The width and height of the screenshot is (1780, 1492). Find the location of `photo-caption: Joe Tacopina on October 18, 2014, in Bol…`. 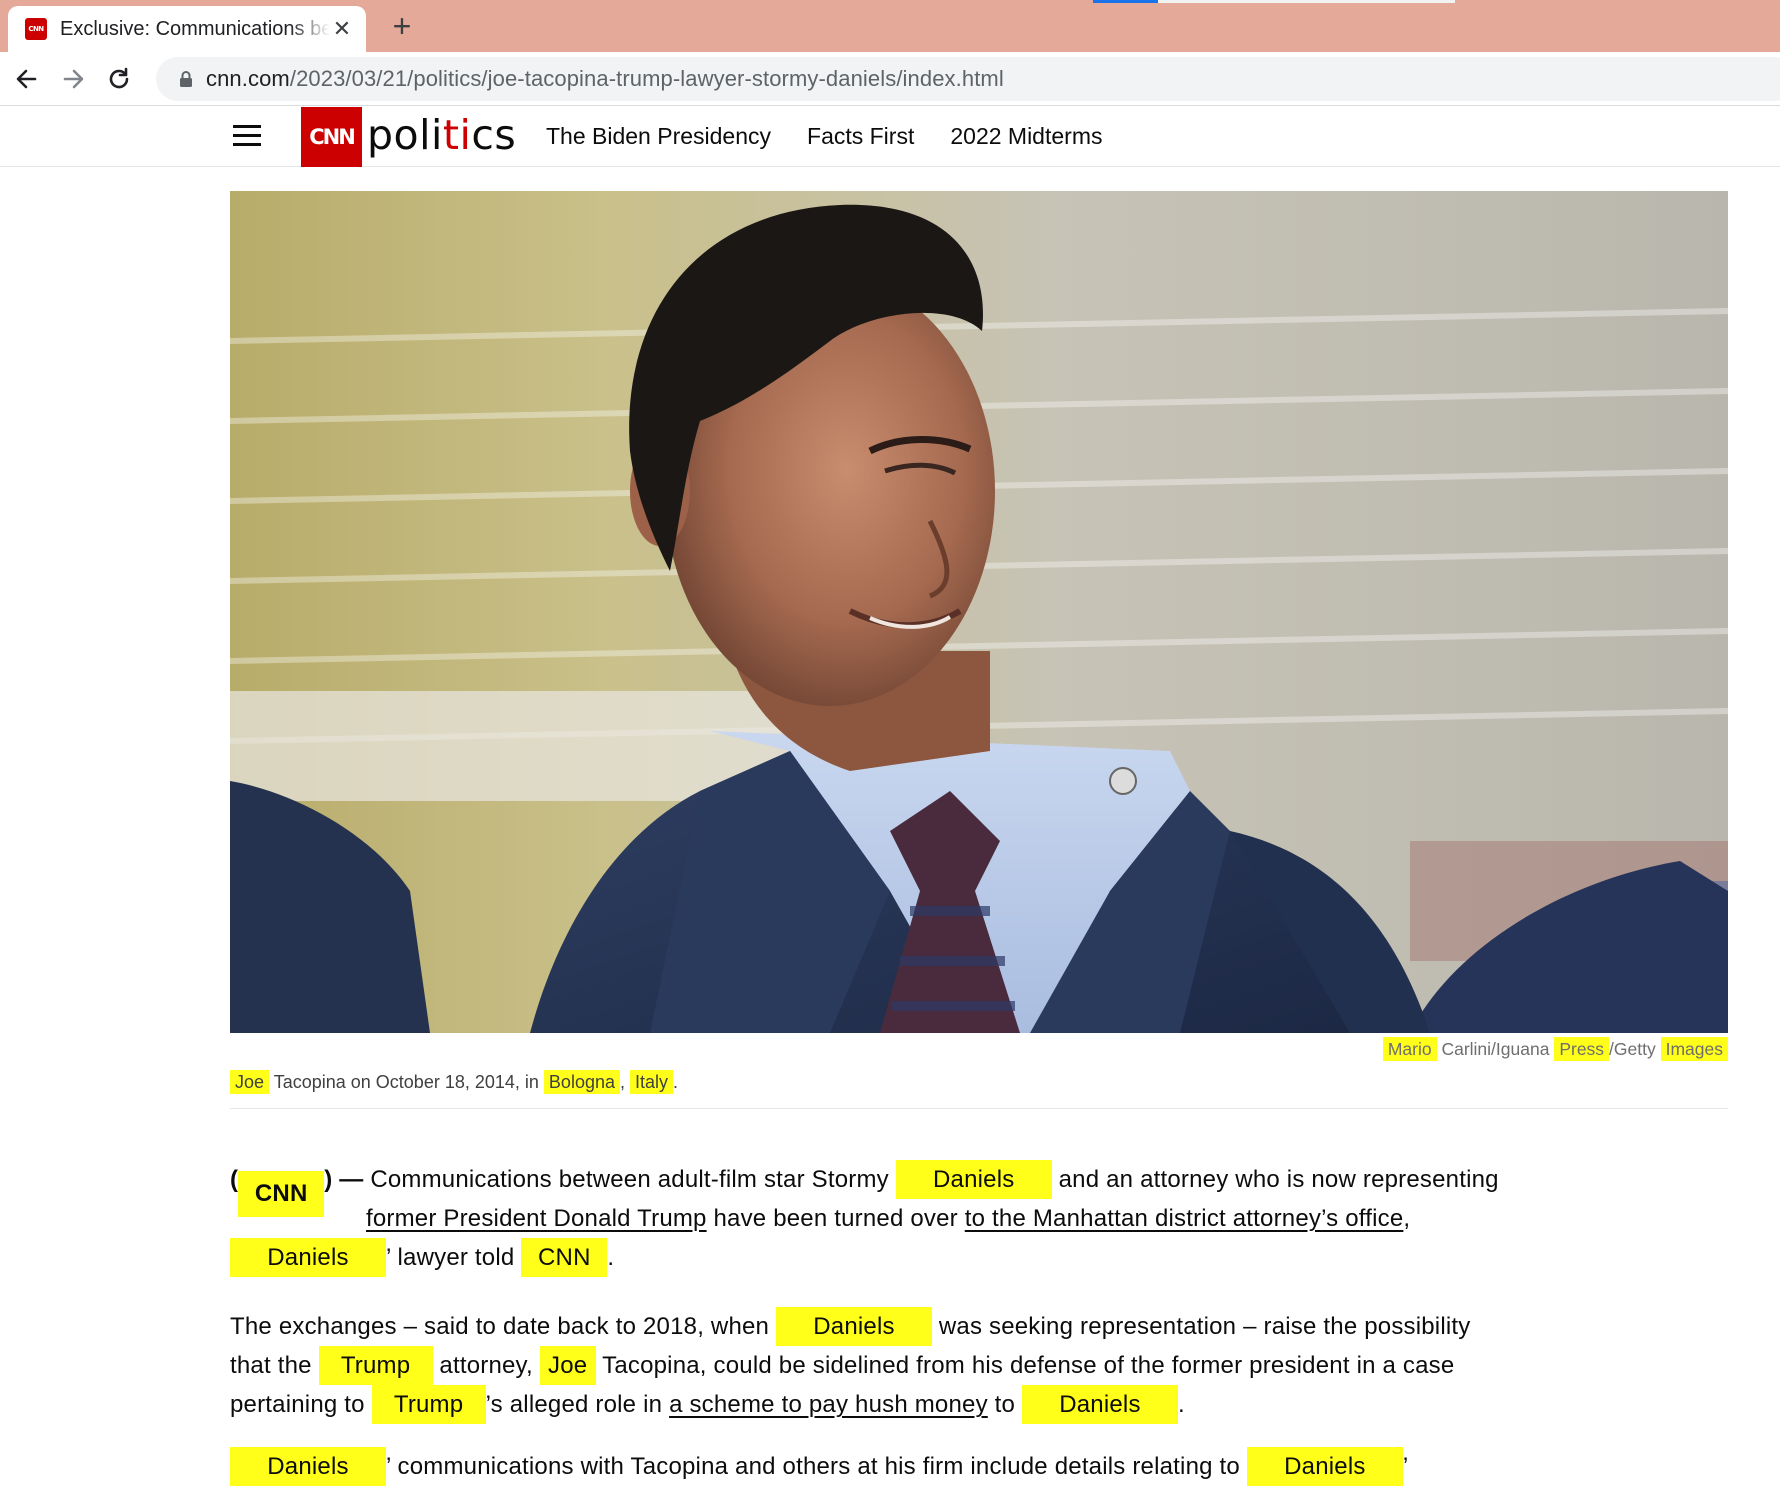

photo-caption: Joe Tacopina on October 18, 2014, in Bol… is located at coordinates (454, 1082).